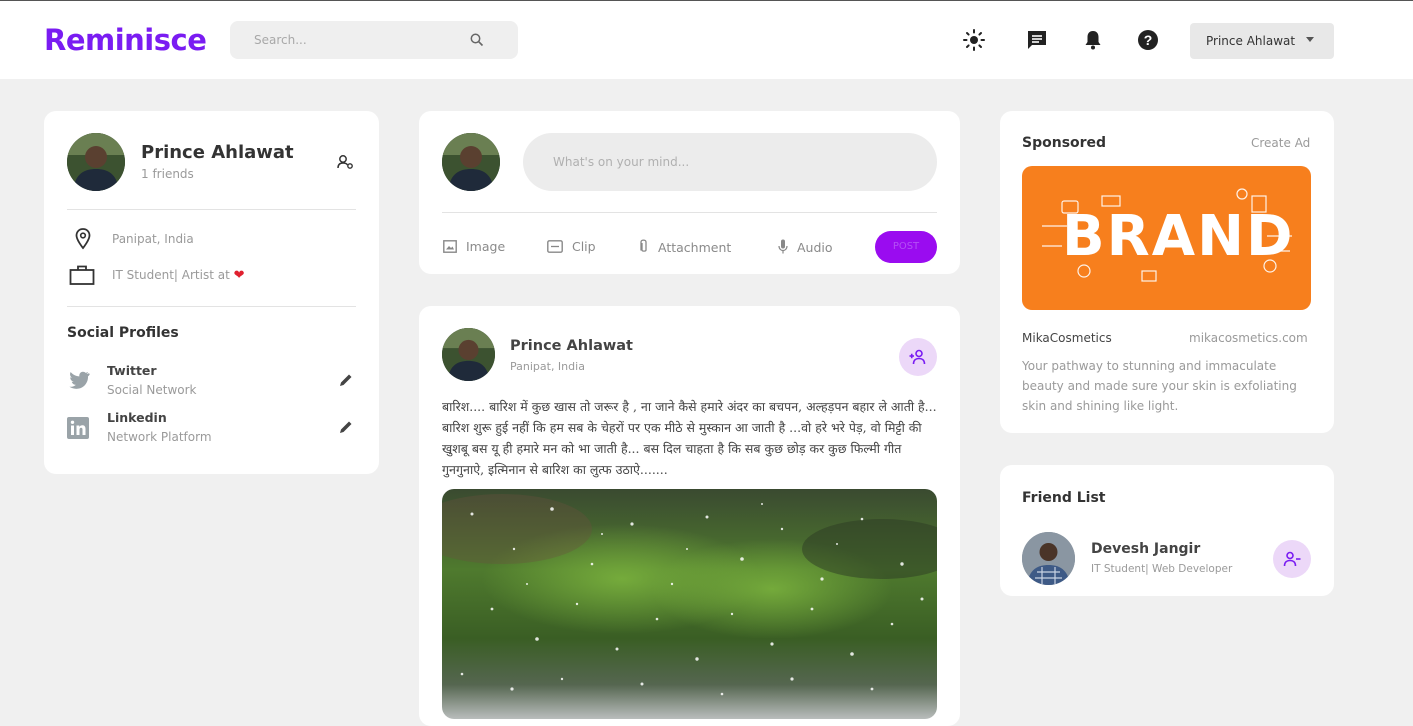 This screenshot has width=1413, height=726. What do you see at coordinates (689, 604) in the screenshot?
I see `post-image` at bounding box center [689, 604].